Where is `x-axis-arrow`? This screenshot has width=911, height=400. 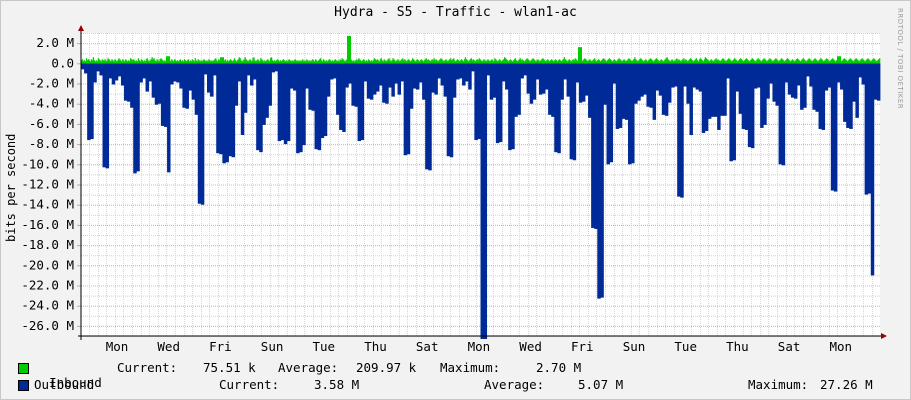
x-axis-arrow is located at coordinates (884, 336).